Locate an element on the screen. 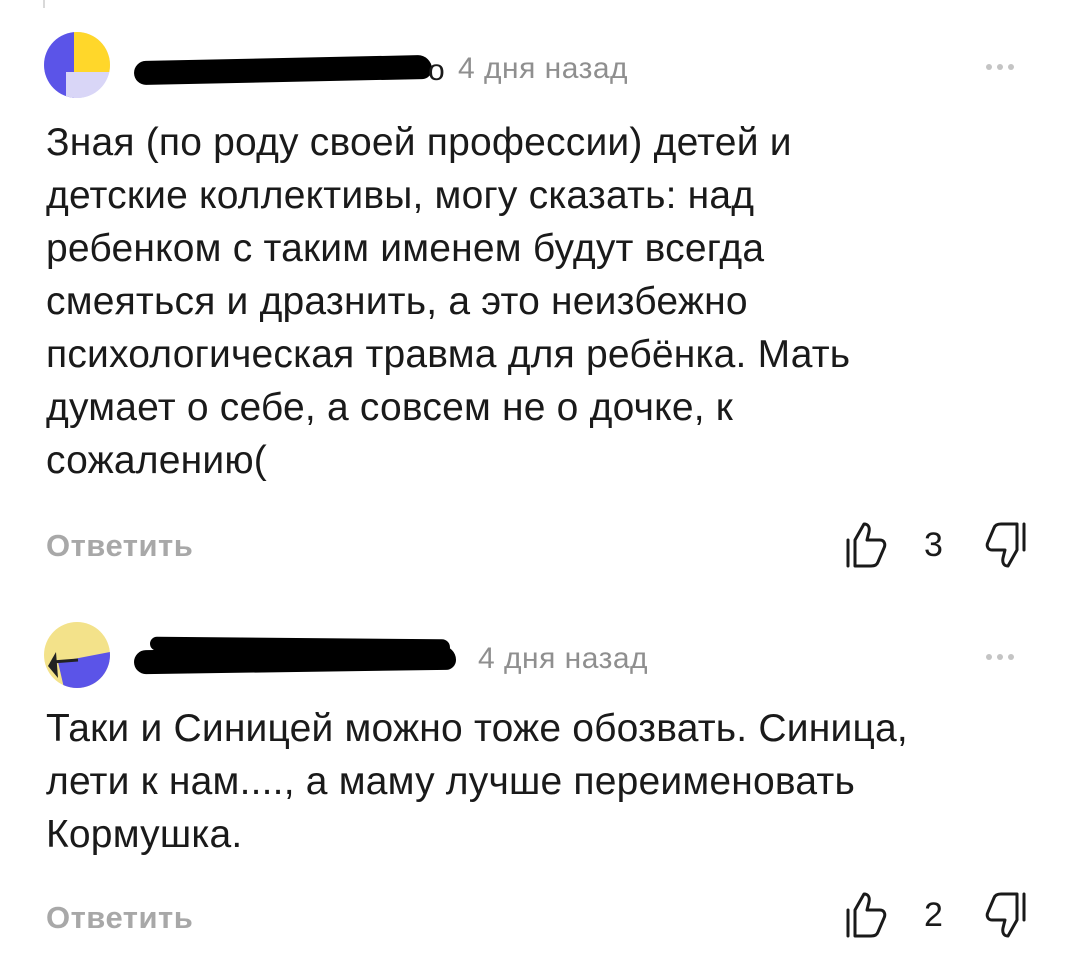  scroll-edge-mark is located at coordinates (44, 4).